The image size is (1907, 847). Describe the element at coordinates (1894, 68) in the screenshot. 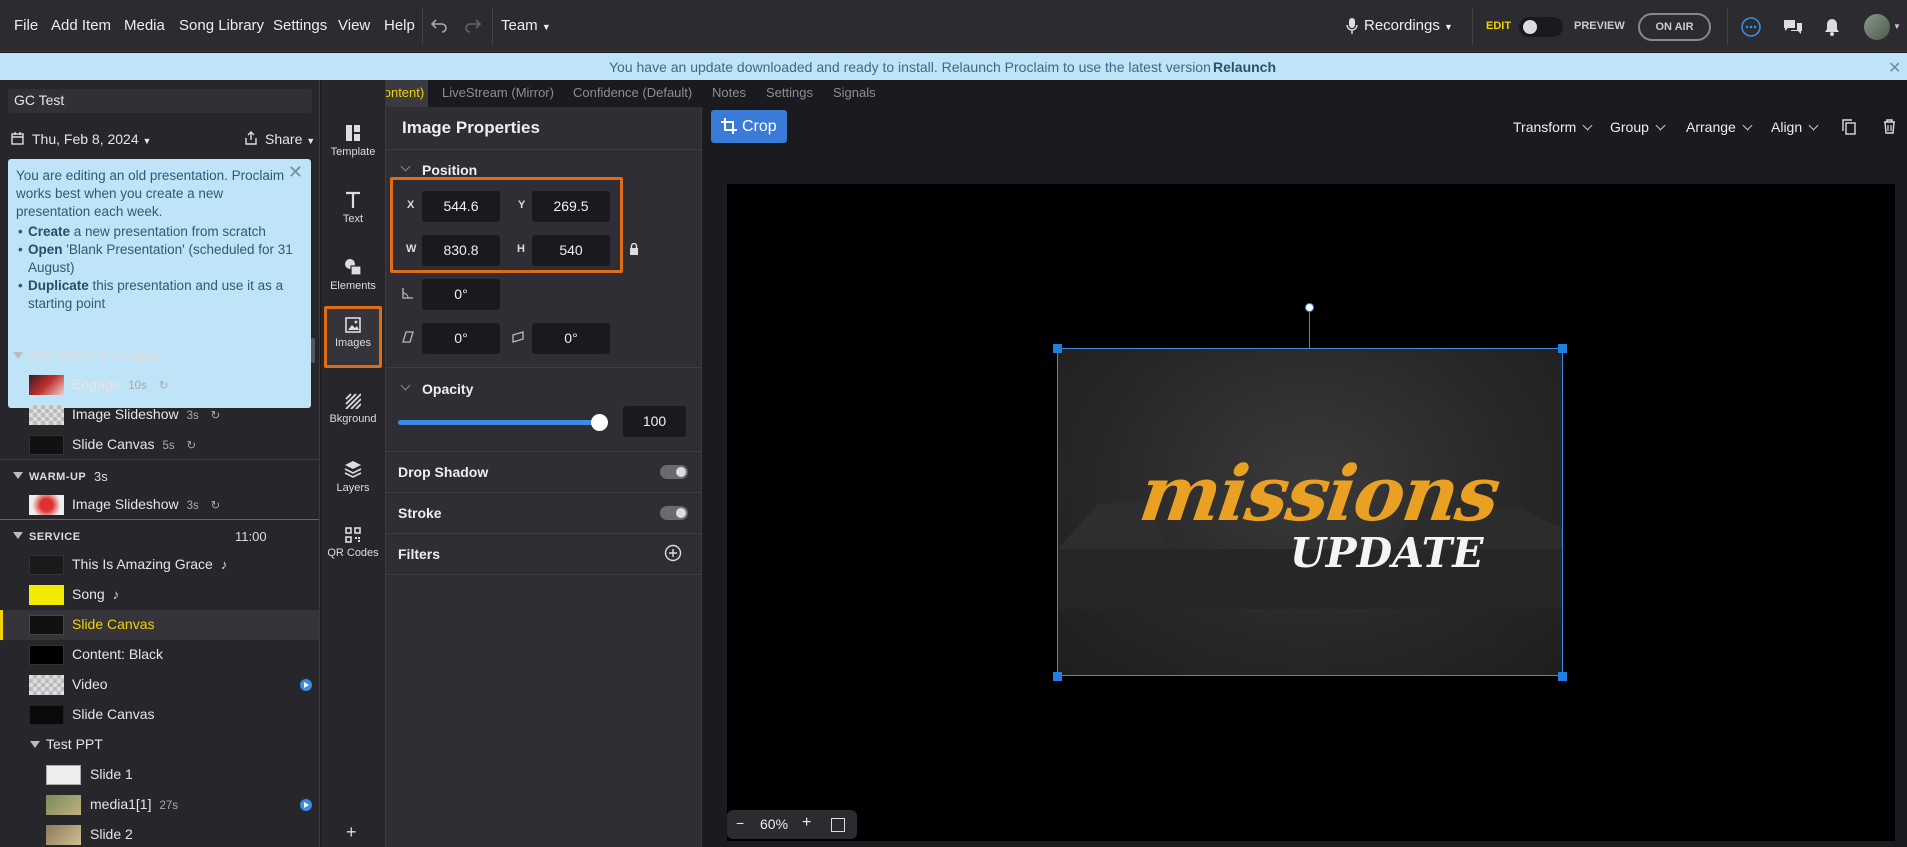

I see `close-banner-icon: ✕` at that location.